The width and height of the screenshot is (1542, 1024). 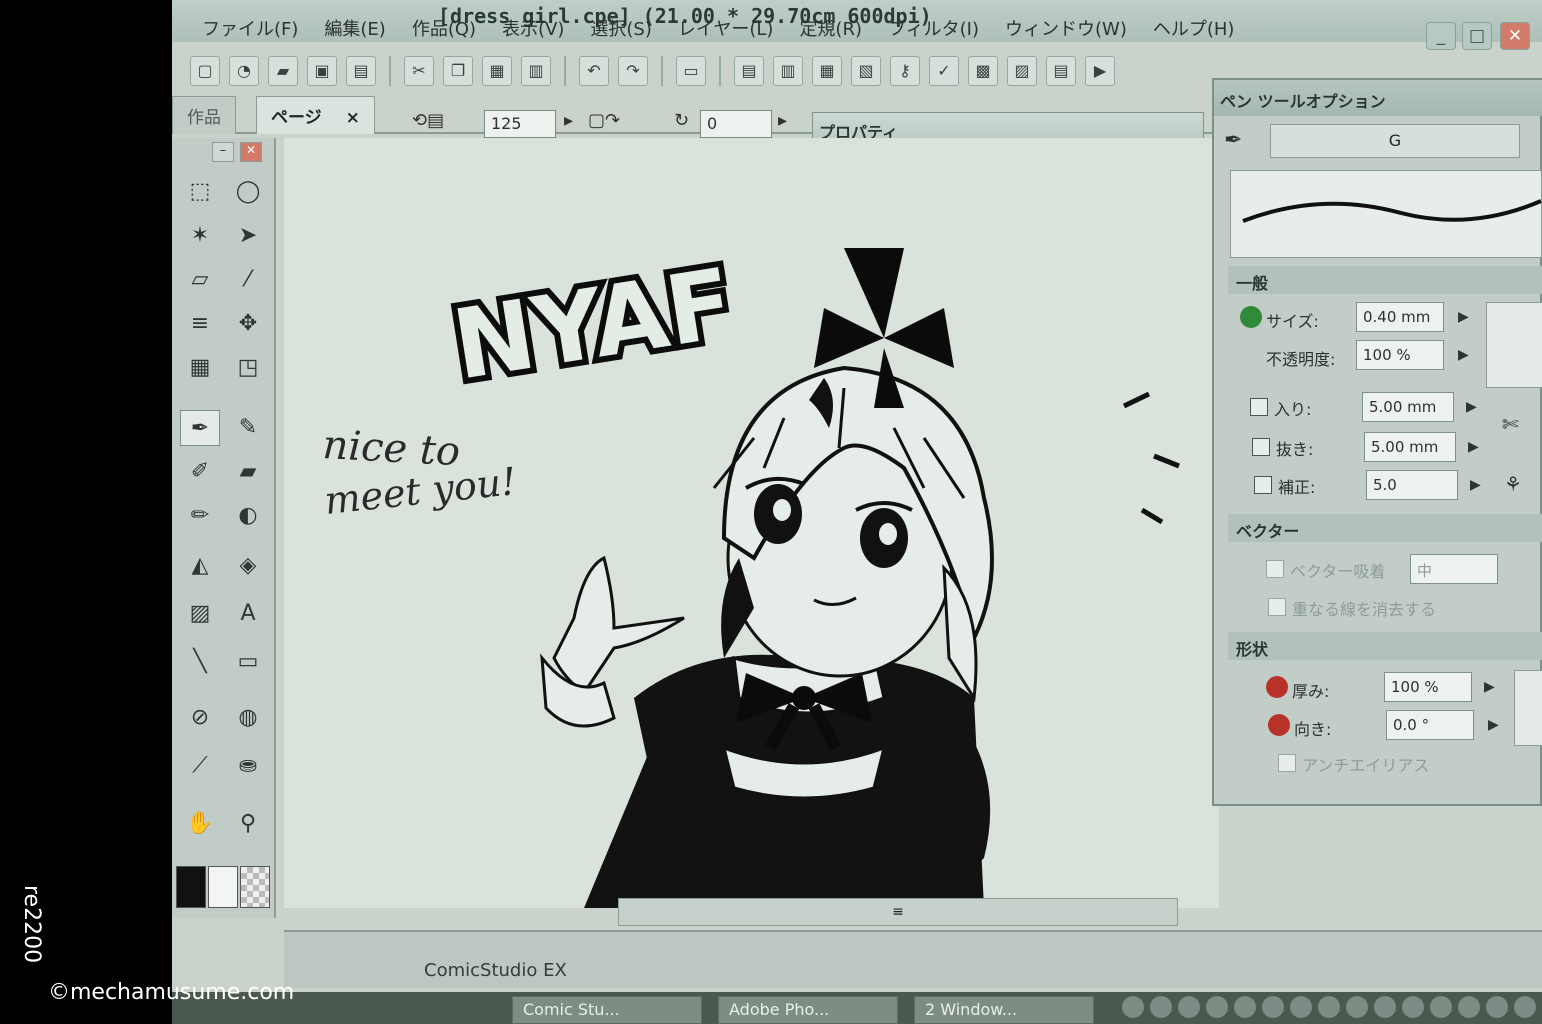 What do you see at coordinates (604, 120) in the screenshot?
I see `rotate-page-icon: ▢↷` at bounding box center [604, 120].